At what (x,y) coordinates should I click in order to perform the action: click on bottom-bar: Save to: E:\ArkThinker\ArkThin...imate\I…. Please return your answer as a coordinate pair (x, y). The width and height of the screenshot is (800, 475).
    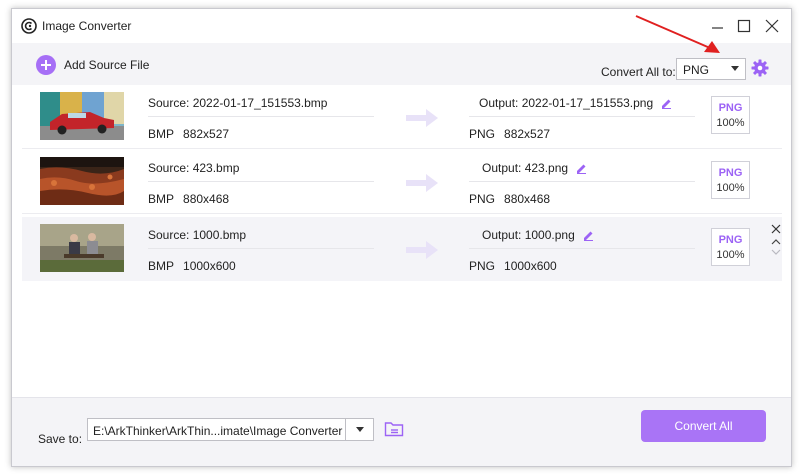
    Looking at the image, I should click on (401, 431).